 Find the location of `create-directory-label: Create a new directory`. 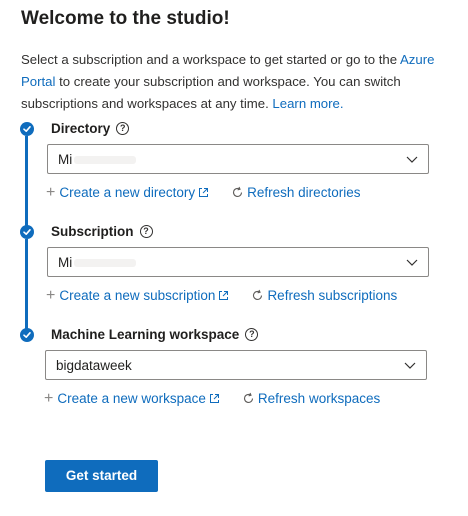

create-directory-label: Create a new directory is located at coordinates (127, 192).